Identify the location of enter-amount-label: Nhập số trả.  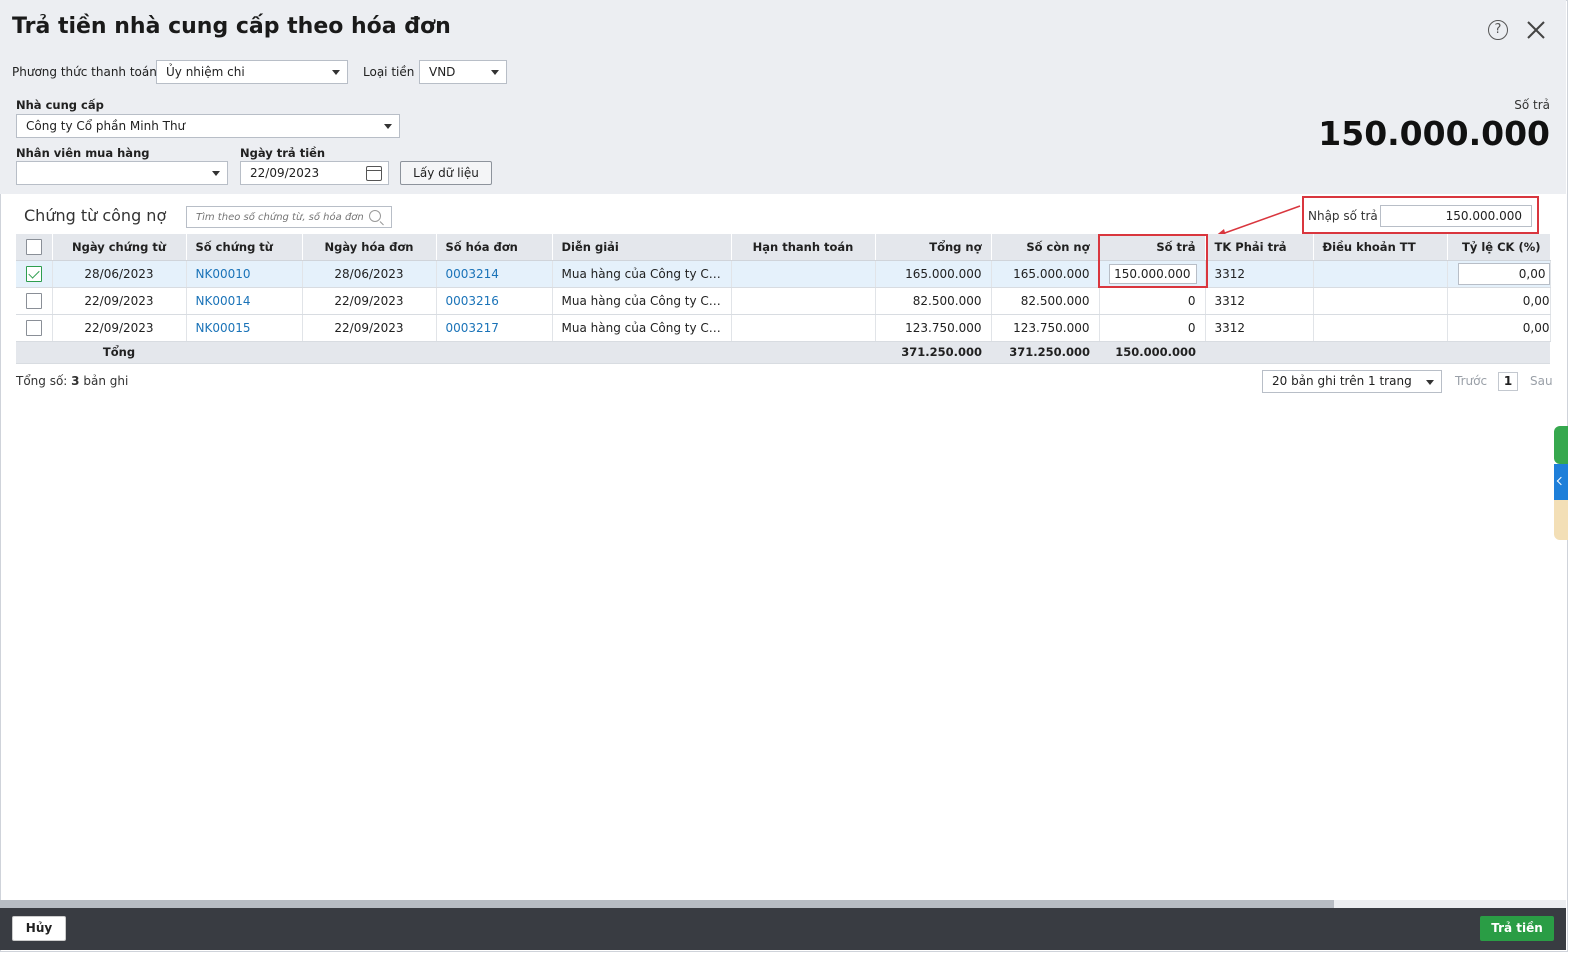
(1343, 216).